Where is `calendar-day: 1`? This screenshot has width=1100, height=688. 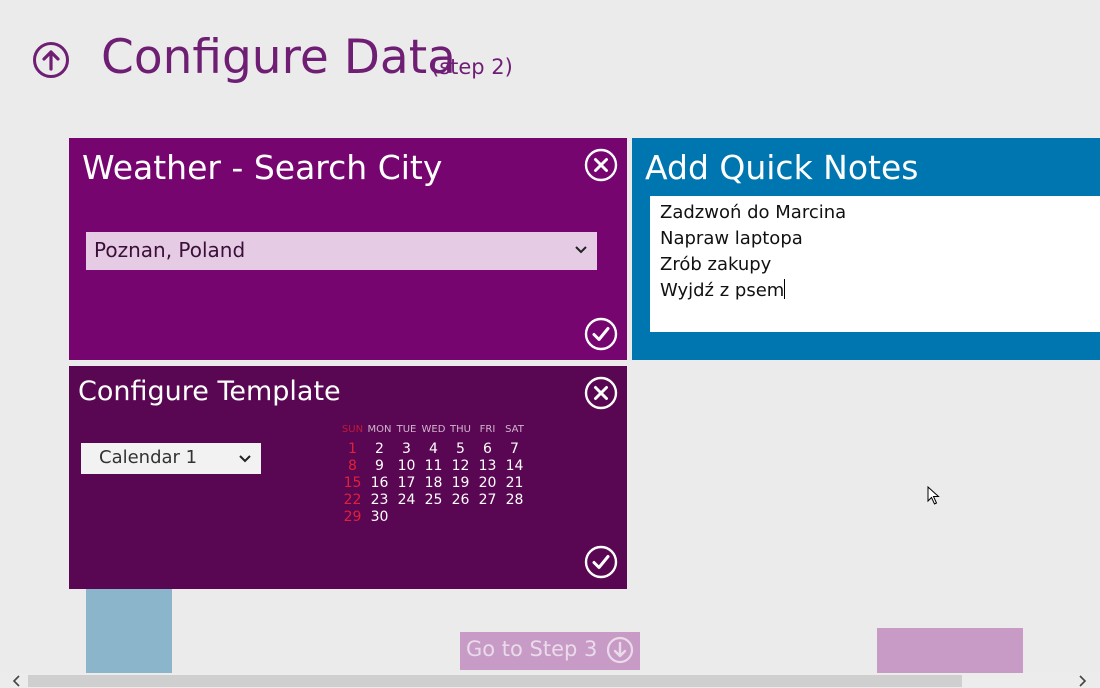
calendar-day: 1 is located at coordinates (352, 449).